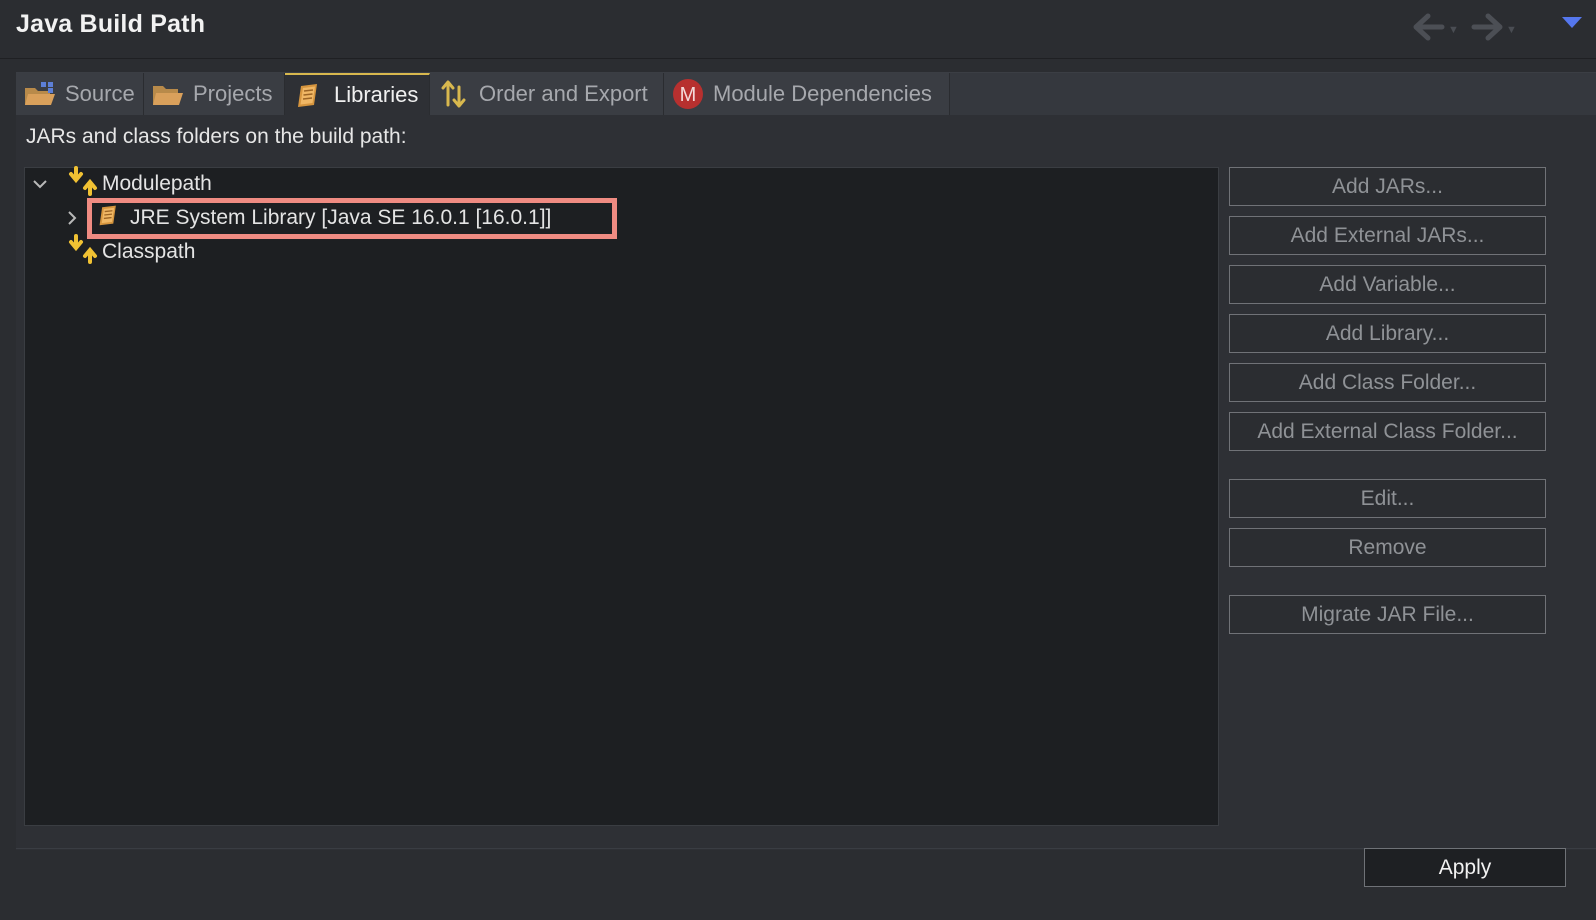  I want to click on apply-button: Apply, so click(1465, 867).